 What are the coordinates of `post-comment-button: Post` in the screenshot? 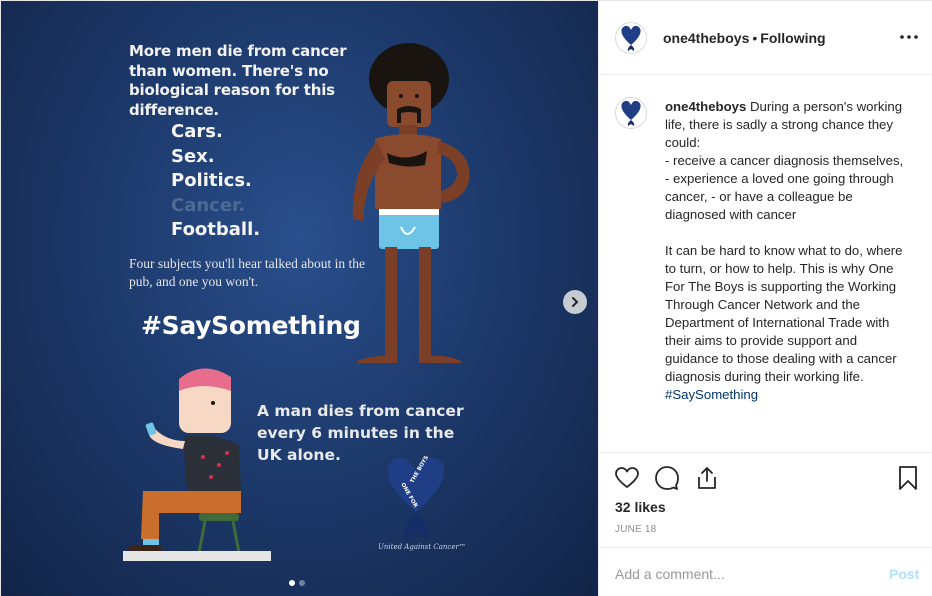 It's located at (904, 574).